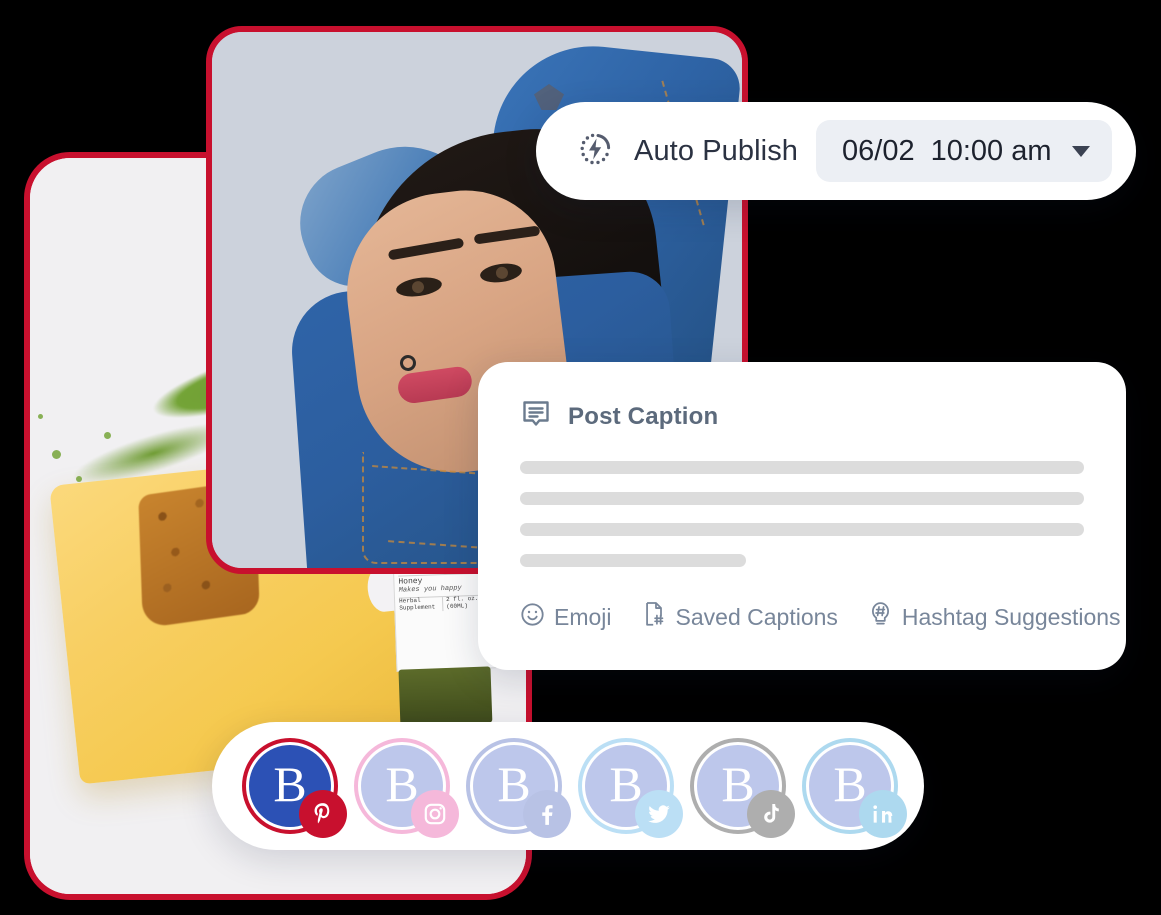 The height and width of the screenshot is (915, 1161). Describe the element at coordinates (596, 151) in the screenshot. I see `auto-publish-bolt-icon` at that location.